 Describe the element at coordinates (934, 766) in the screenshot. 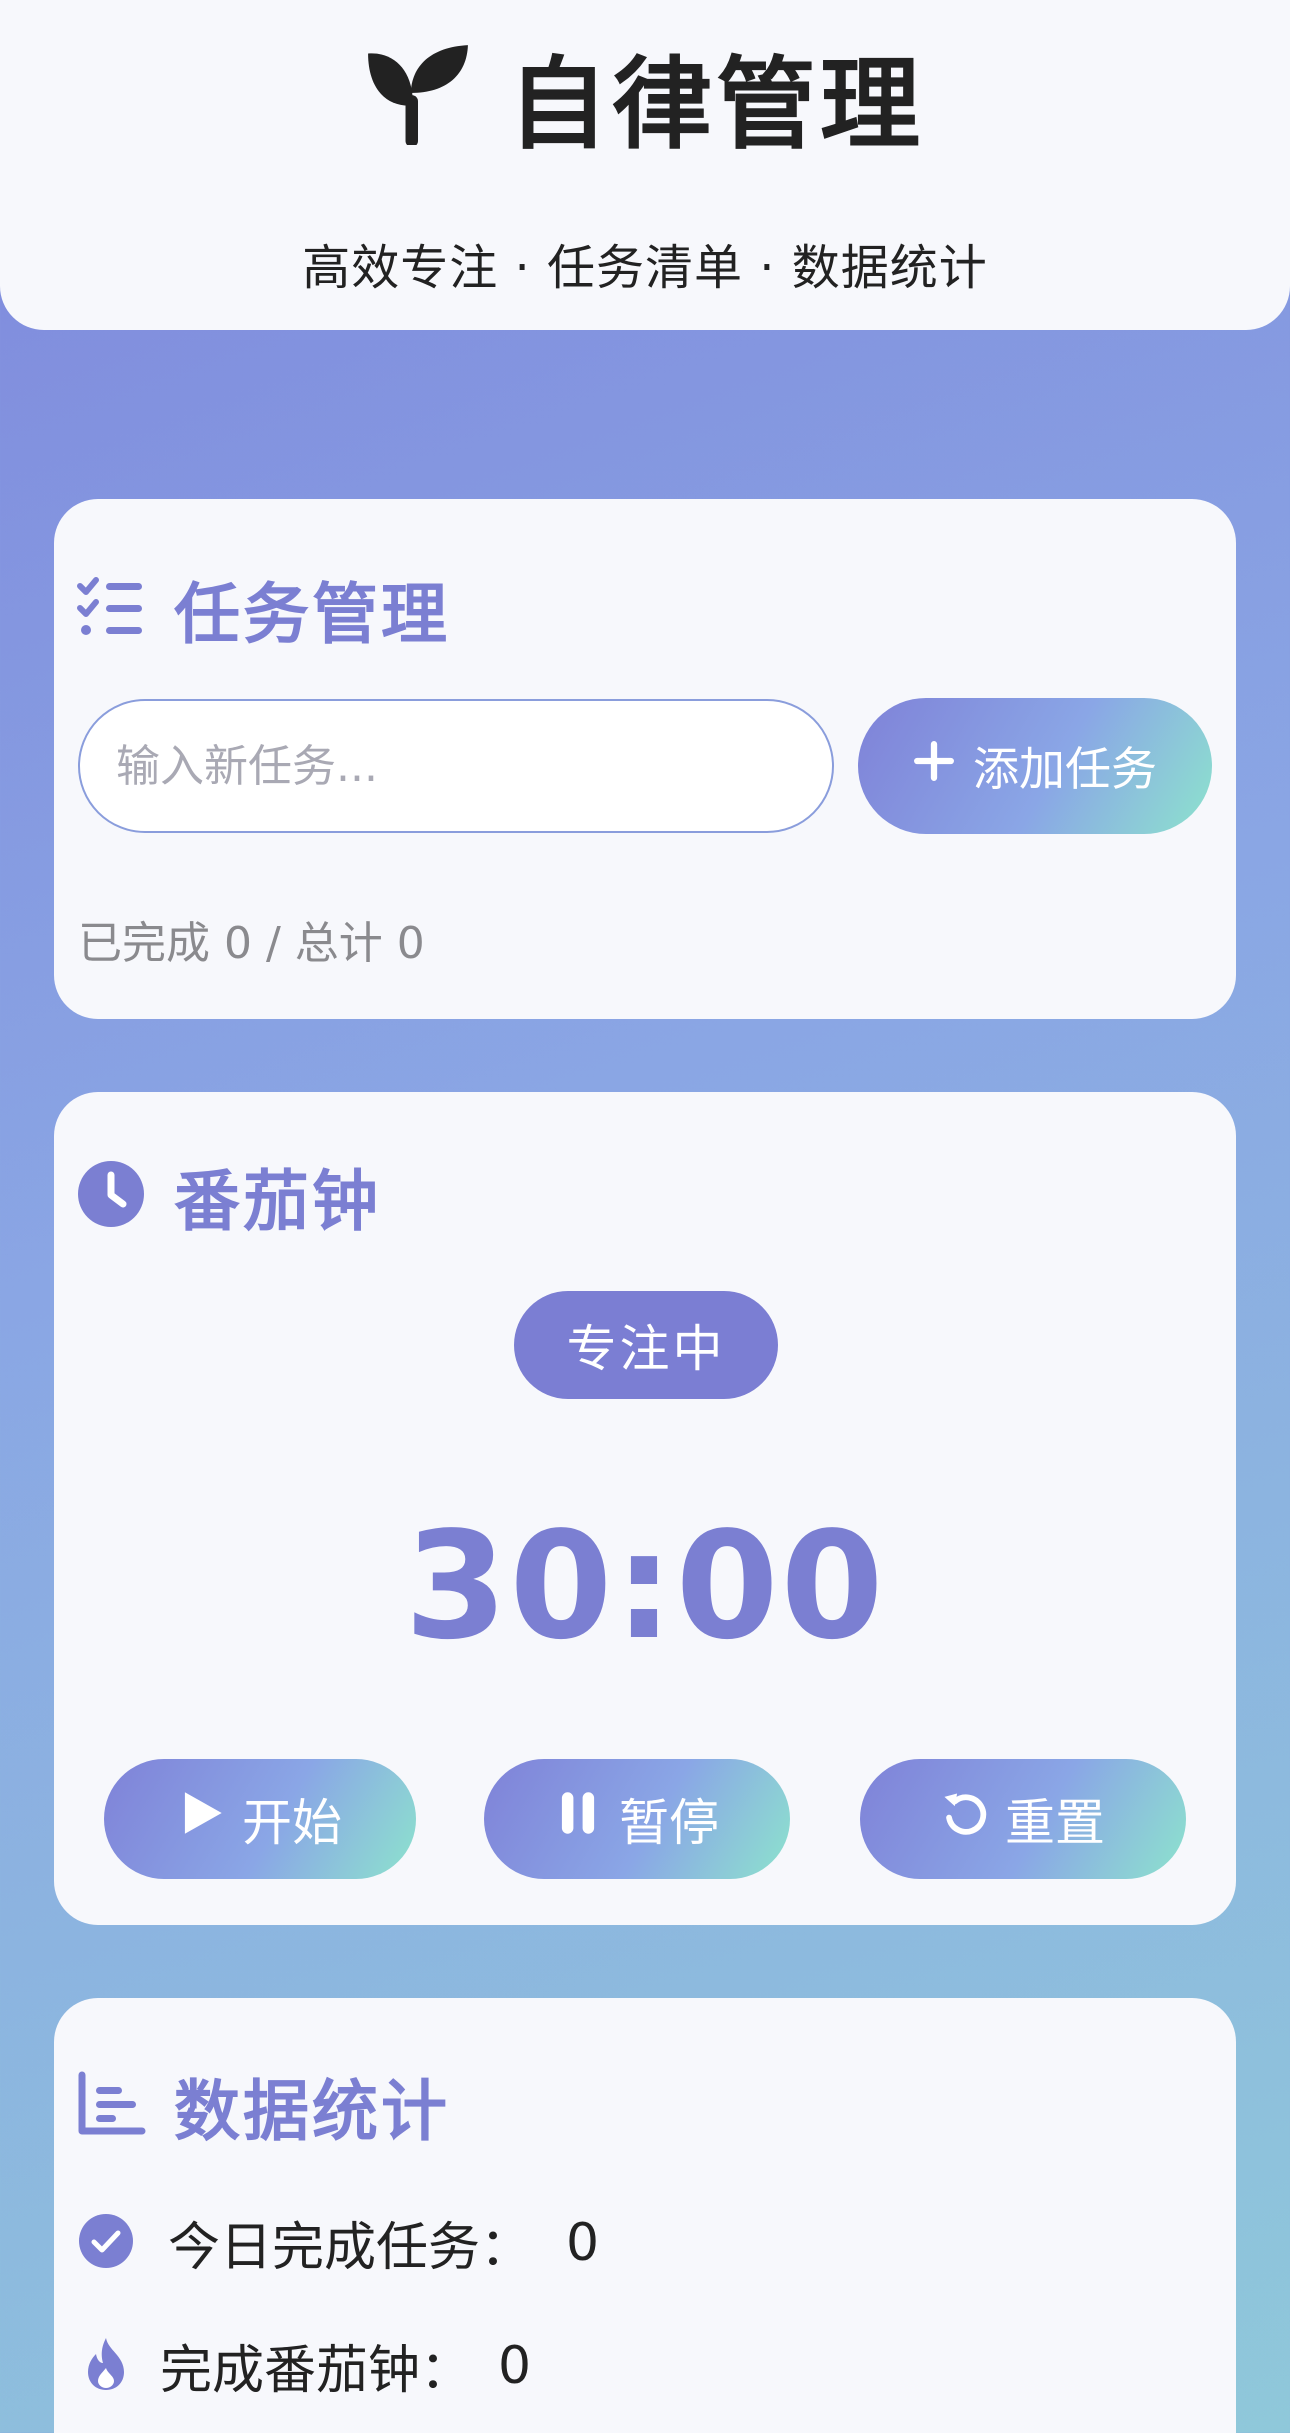

I see `plus-icon` at that location.